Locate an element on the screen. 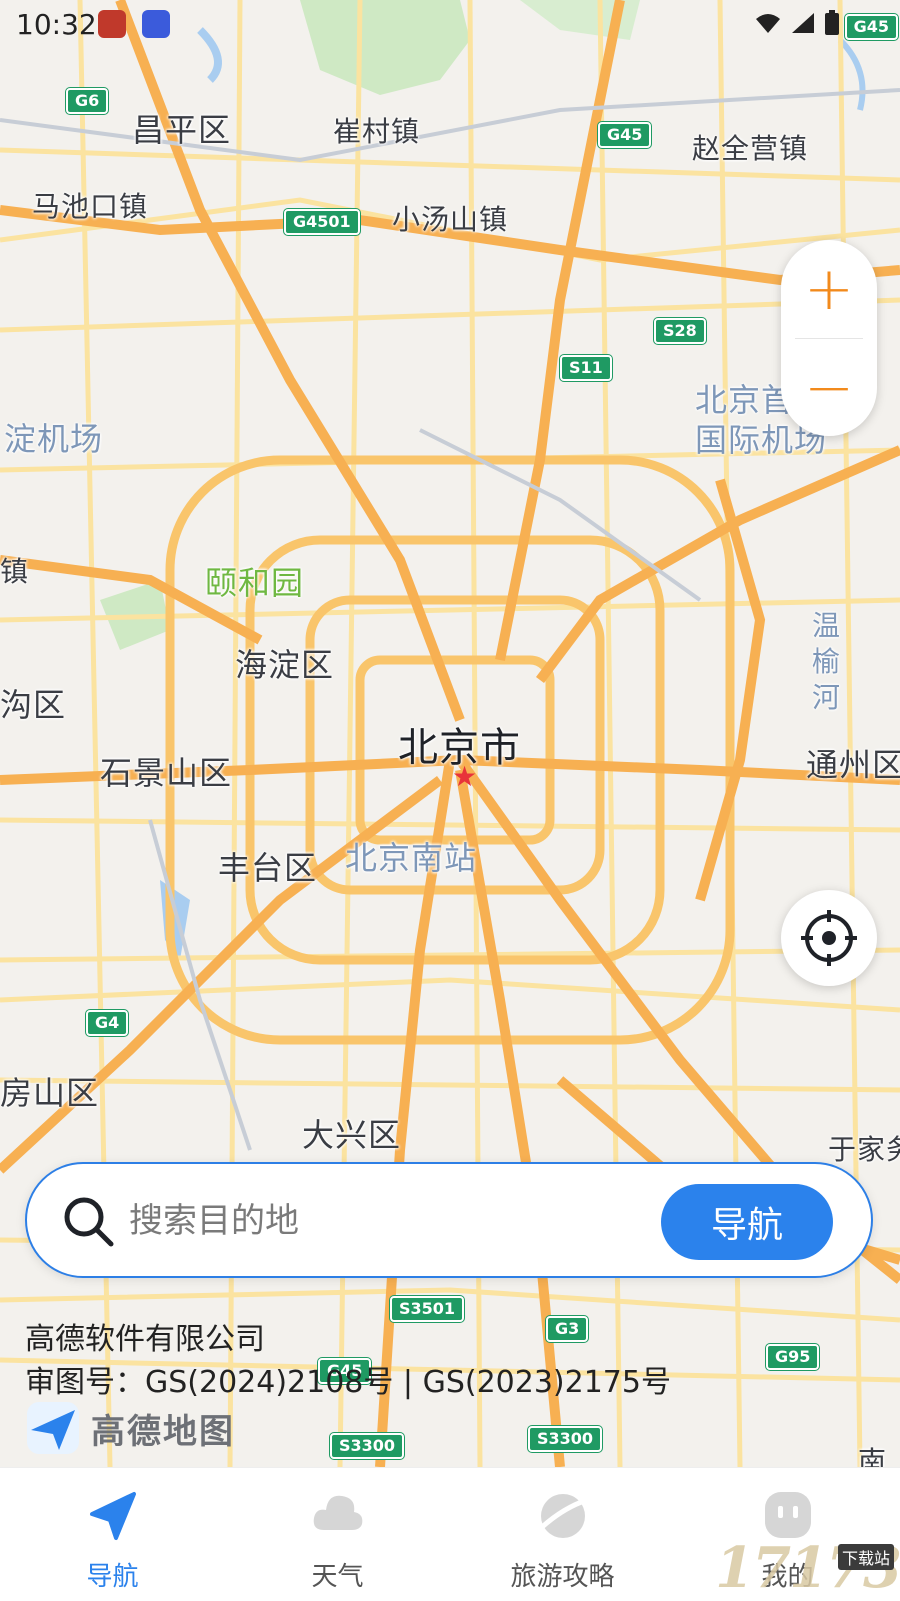 This screenshot has width=900, height=1601. place-label: 温榆河 is located at coordinates (827, 661).